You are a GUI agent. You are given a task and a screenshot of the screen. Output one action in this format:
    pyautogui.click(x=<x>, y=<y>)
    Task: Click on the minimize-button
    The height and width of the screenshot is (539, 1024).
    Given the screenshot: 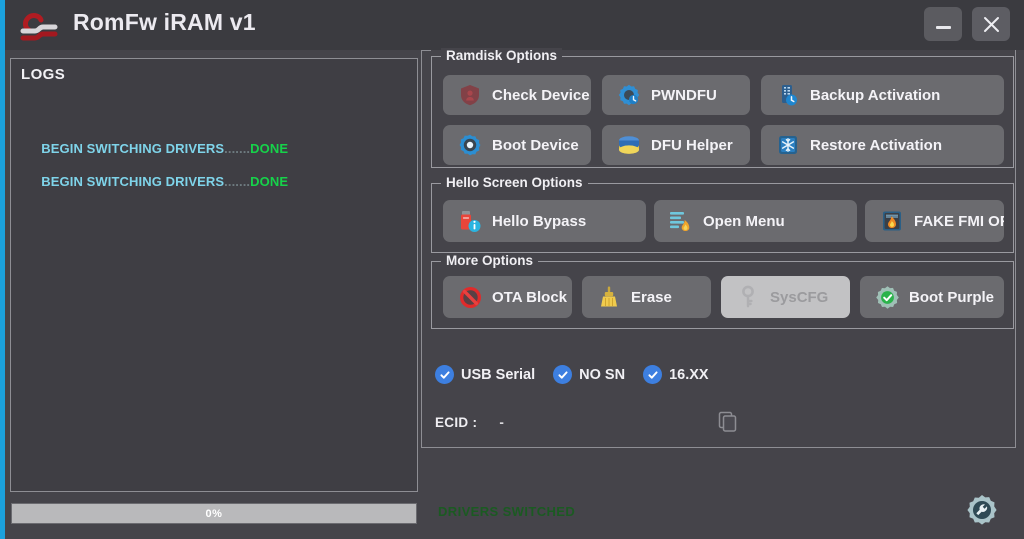 What is the action you would take?
    pyautogui.click(x=943, y=24)
    